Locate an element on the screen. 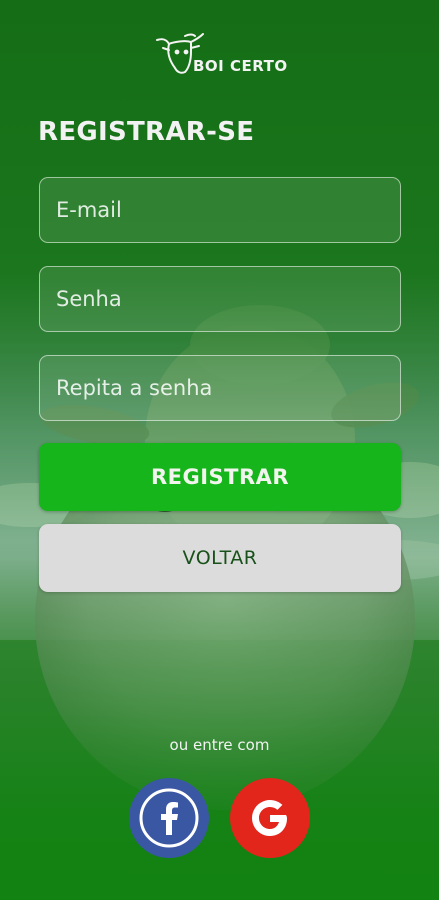 The height and width of the screenshot is (900, 439). brand-name: BOI CERTO is located at coordinates (240, 66).